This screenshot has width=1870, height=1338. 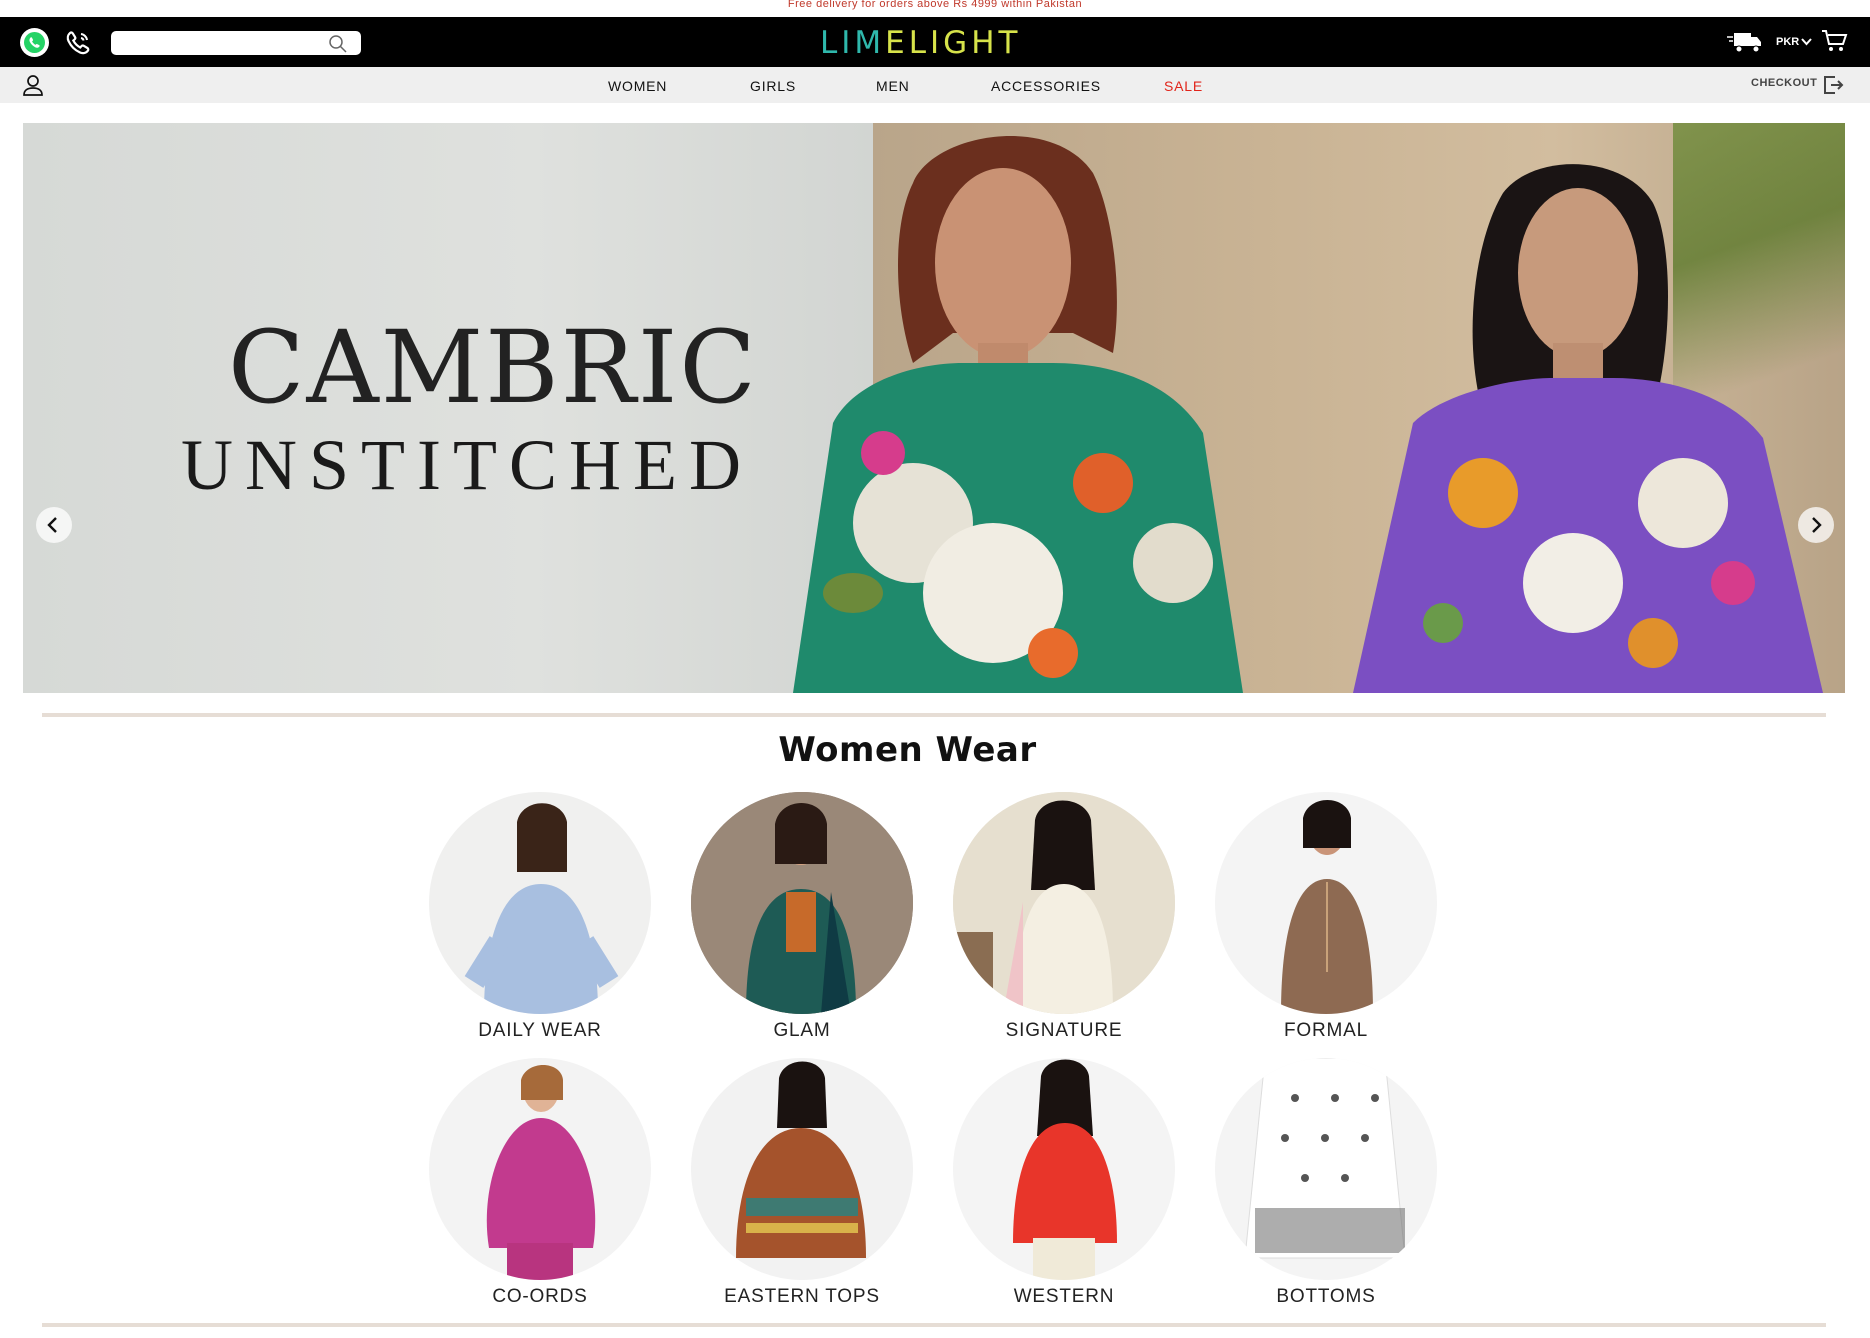 I want to click on nav-accessories: ACCESSORIES, so click(x=1046, y=85).